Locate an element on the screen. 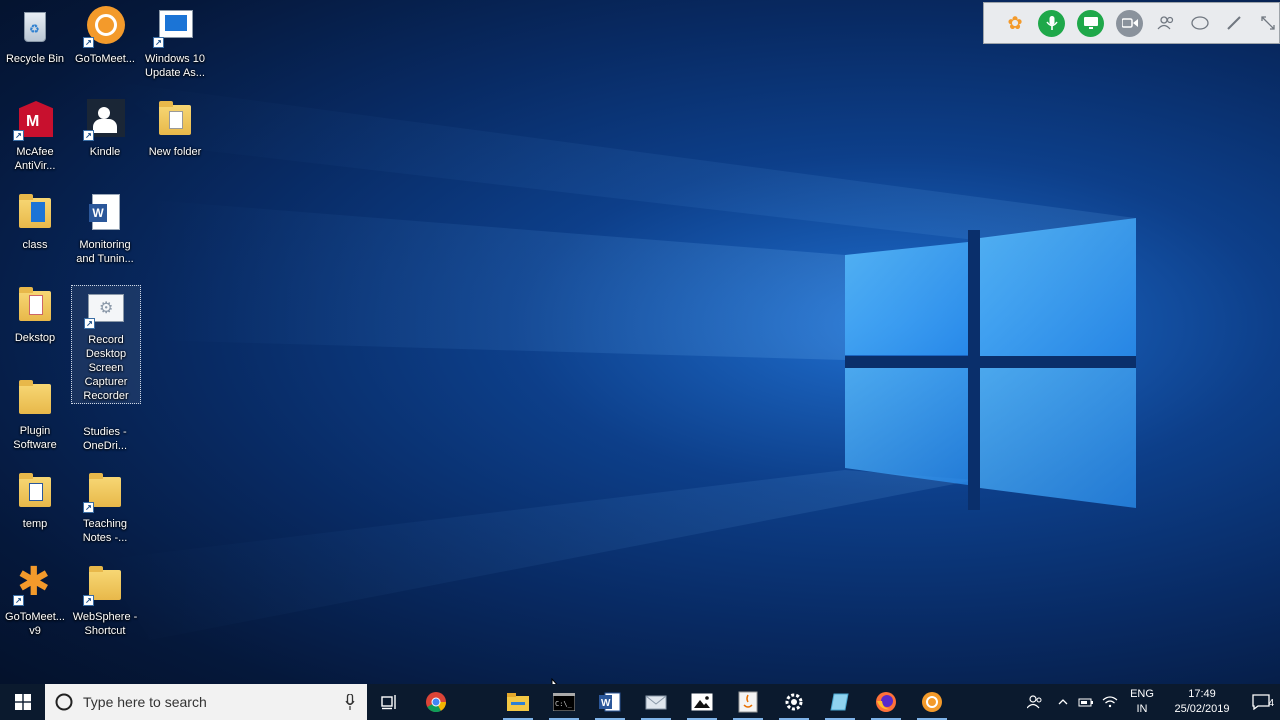 The height and width of the screenshot is (720, 1280). camera-icon is located at coordinates (1129, 23).